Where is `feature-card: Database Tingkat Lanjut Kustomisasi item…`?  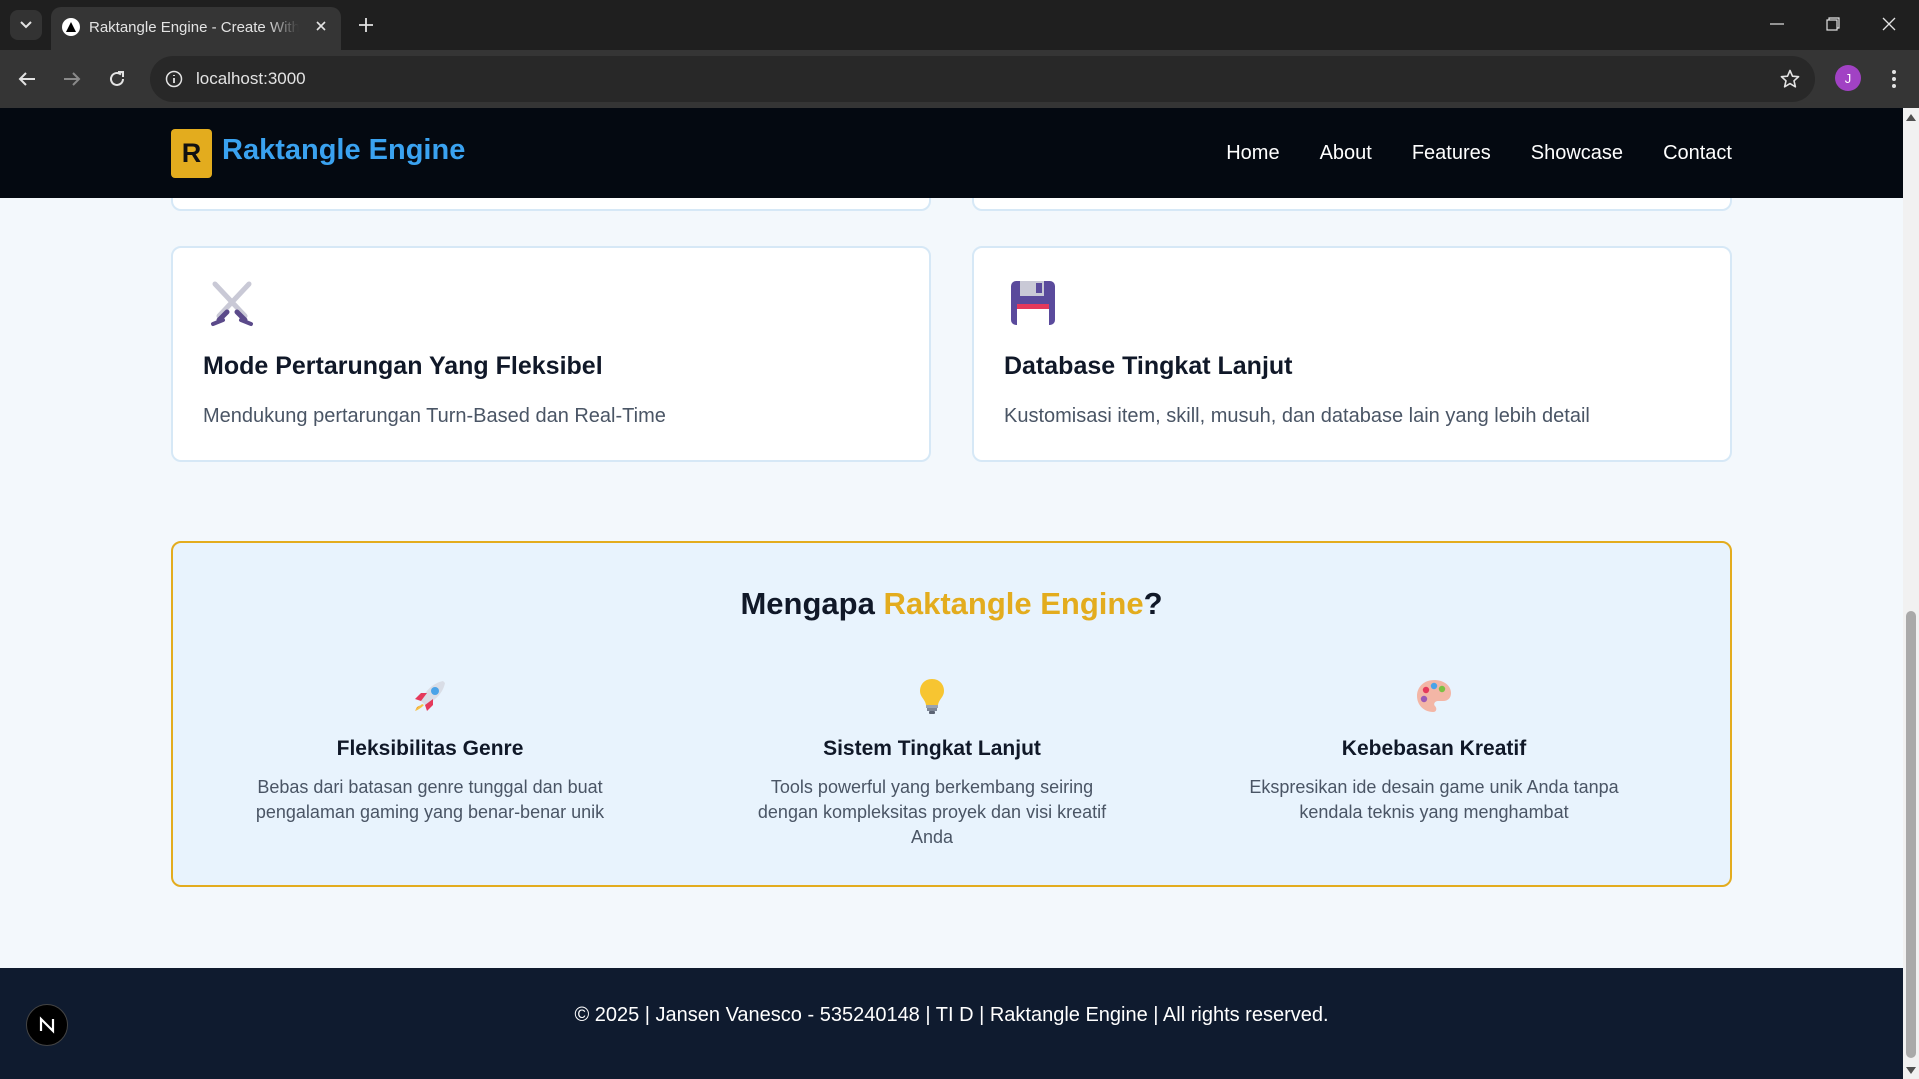
feature-card: Database Tingkat Lanjut Kustomisasi item… is located at coordinates (1352, 354).